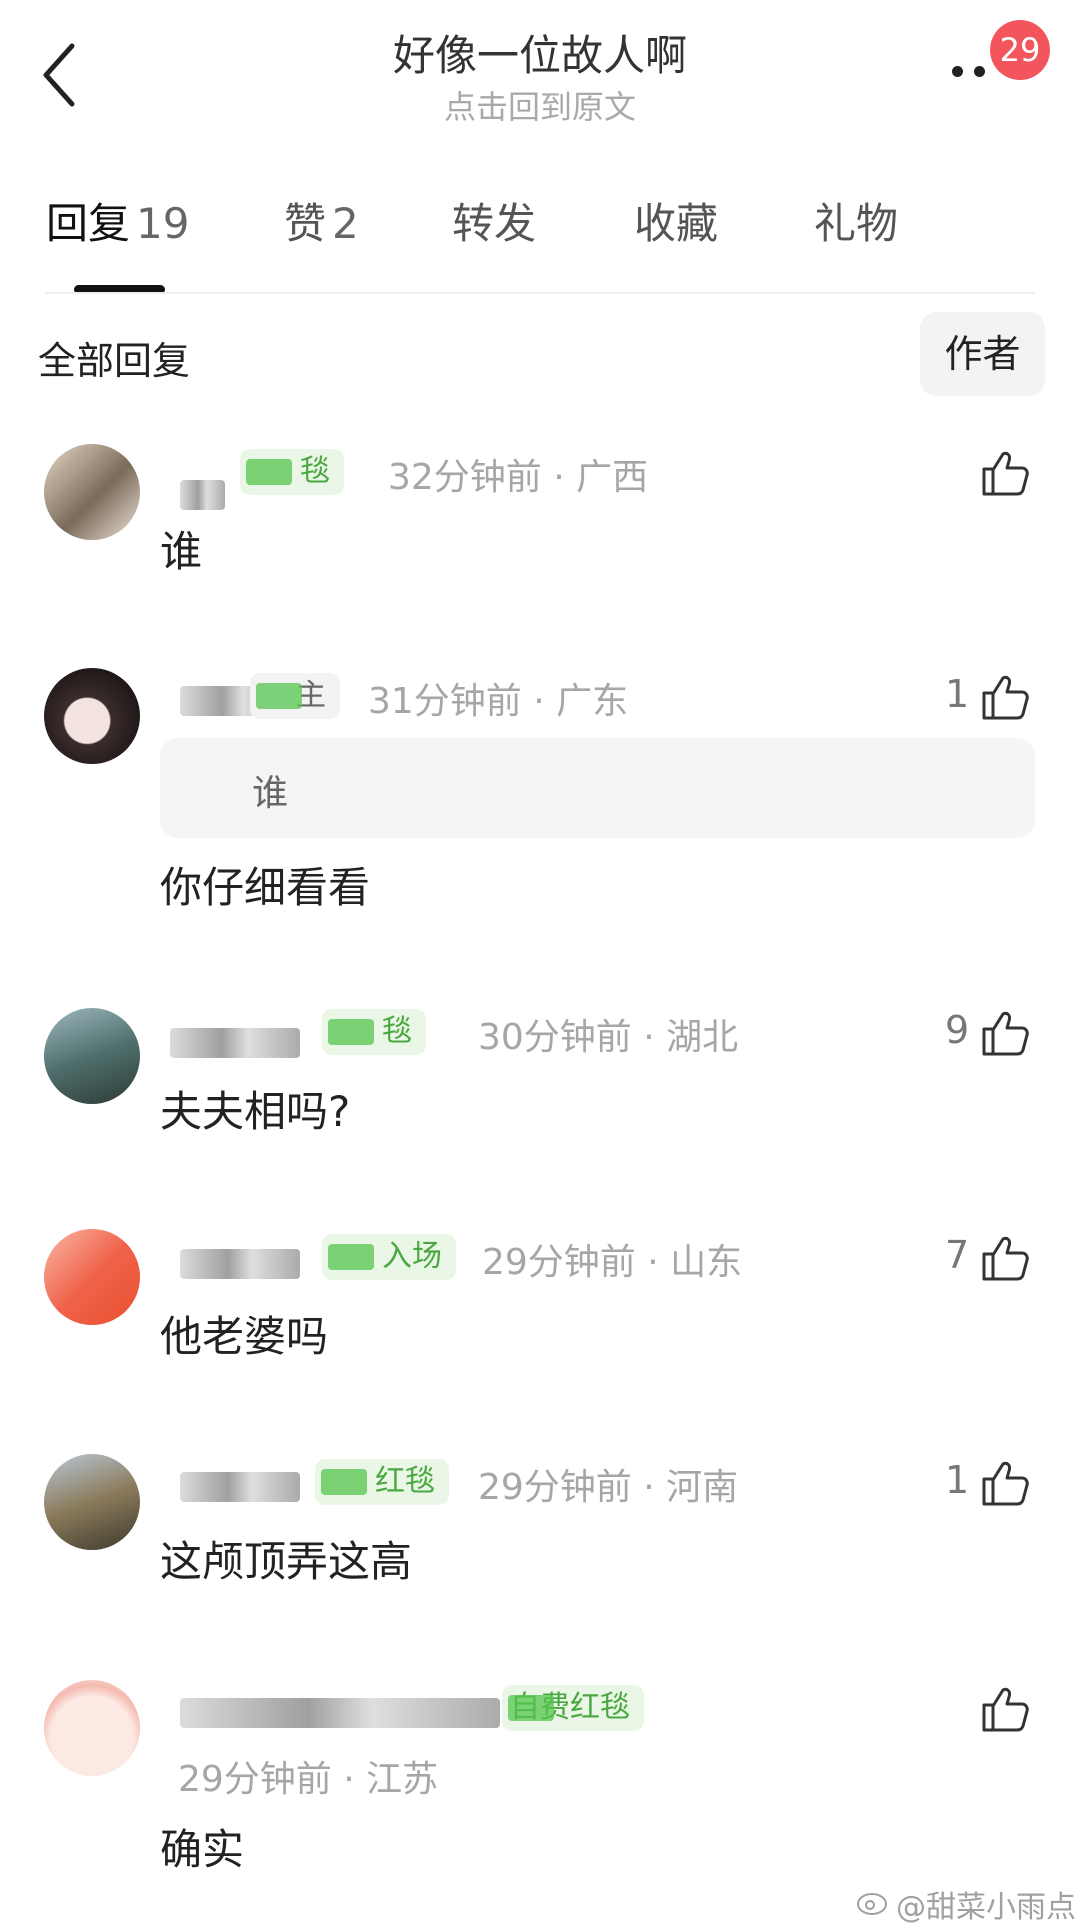 This screenshot has height=1928, width=1080. I want to click on user-tag: 红毯, so click(382, 1482).